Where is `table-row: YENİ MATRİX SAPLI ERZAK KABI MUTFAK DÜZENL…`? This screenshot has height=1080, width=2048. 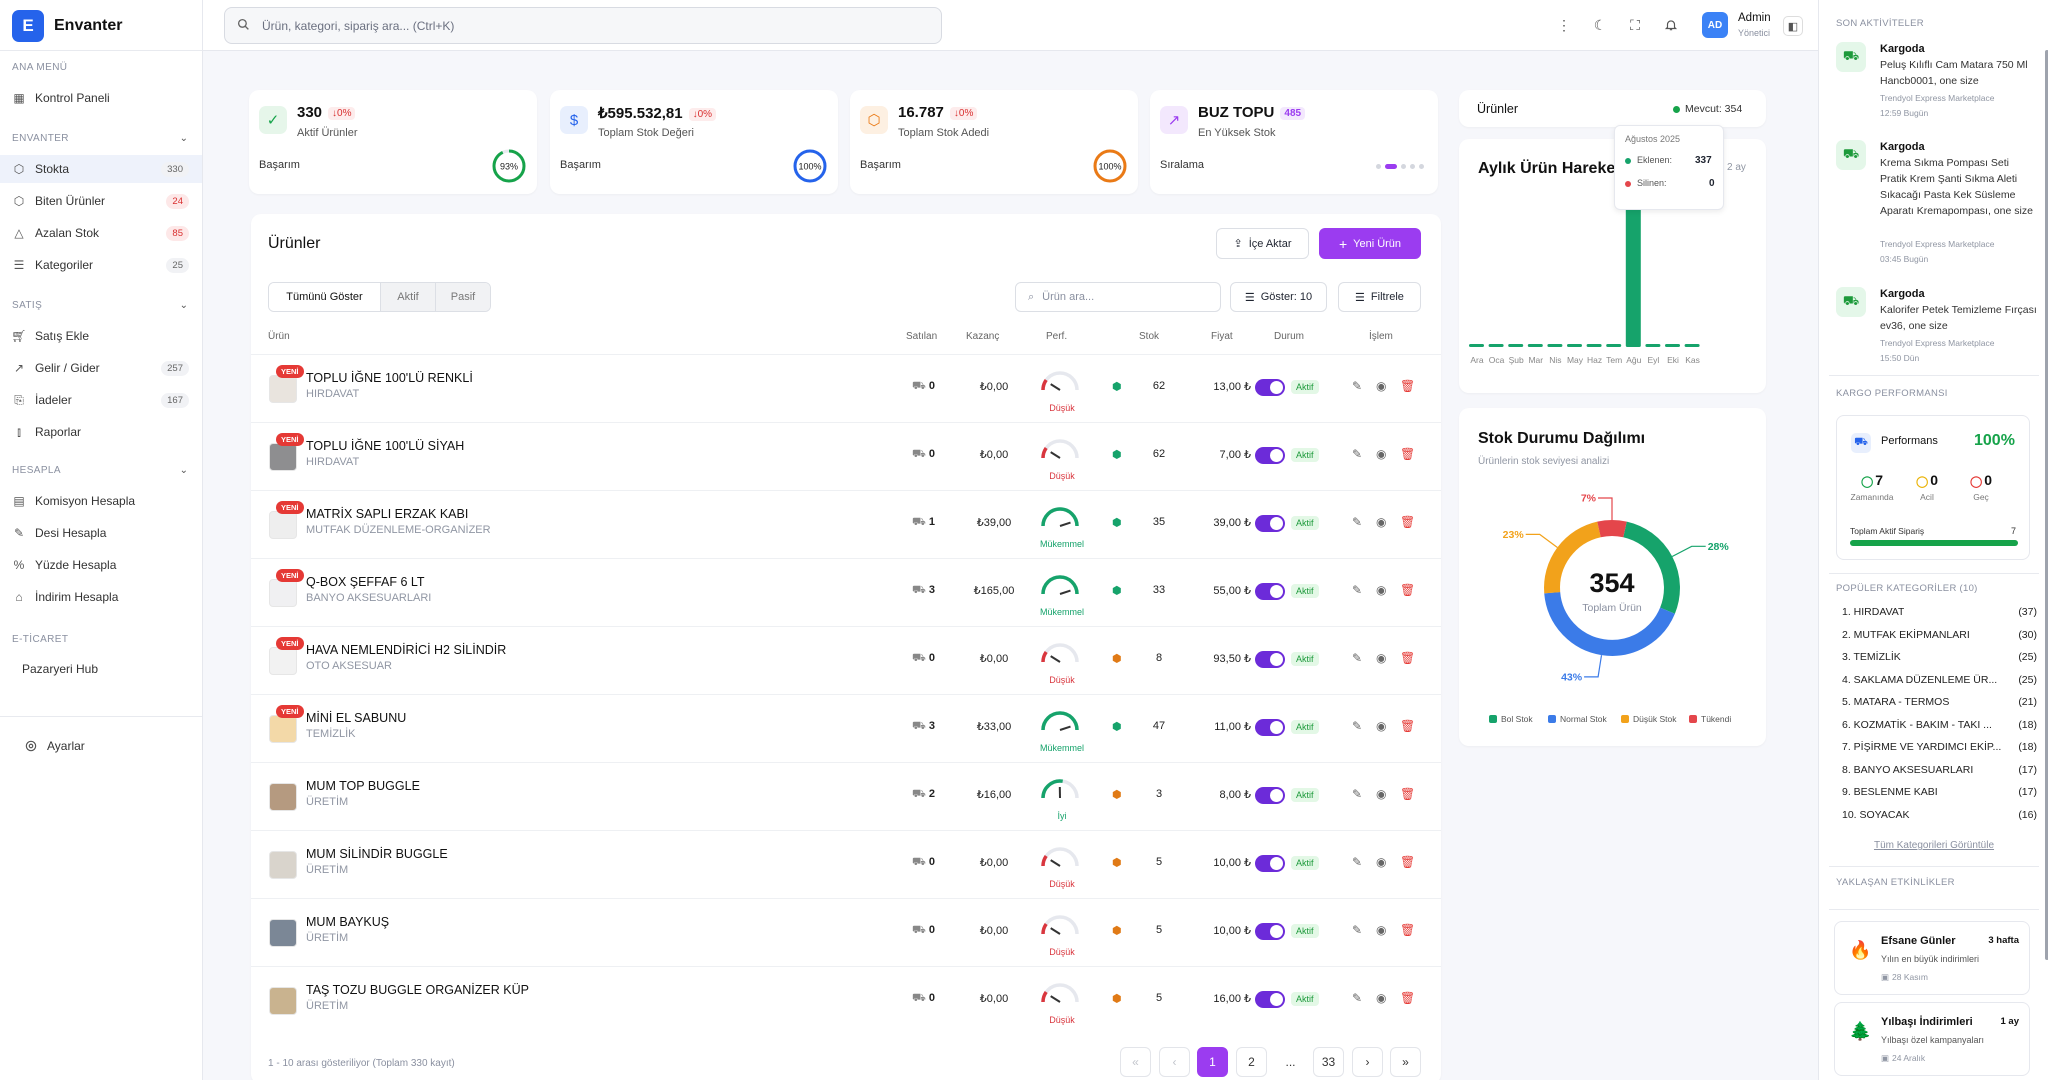 table-row: YENİ MATRİX SAPLI ERZAK KABI MUTFAK DÜZENL… is located at coordinates (846, 524).